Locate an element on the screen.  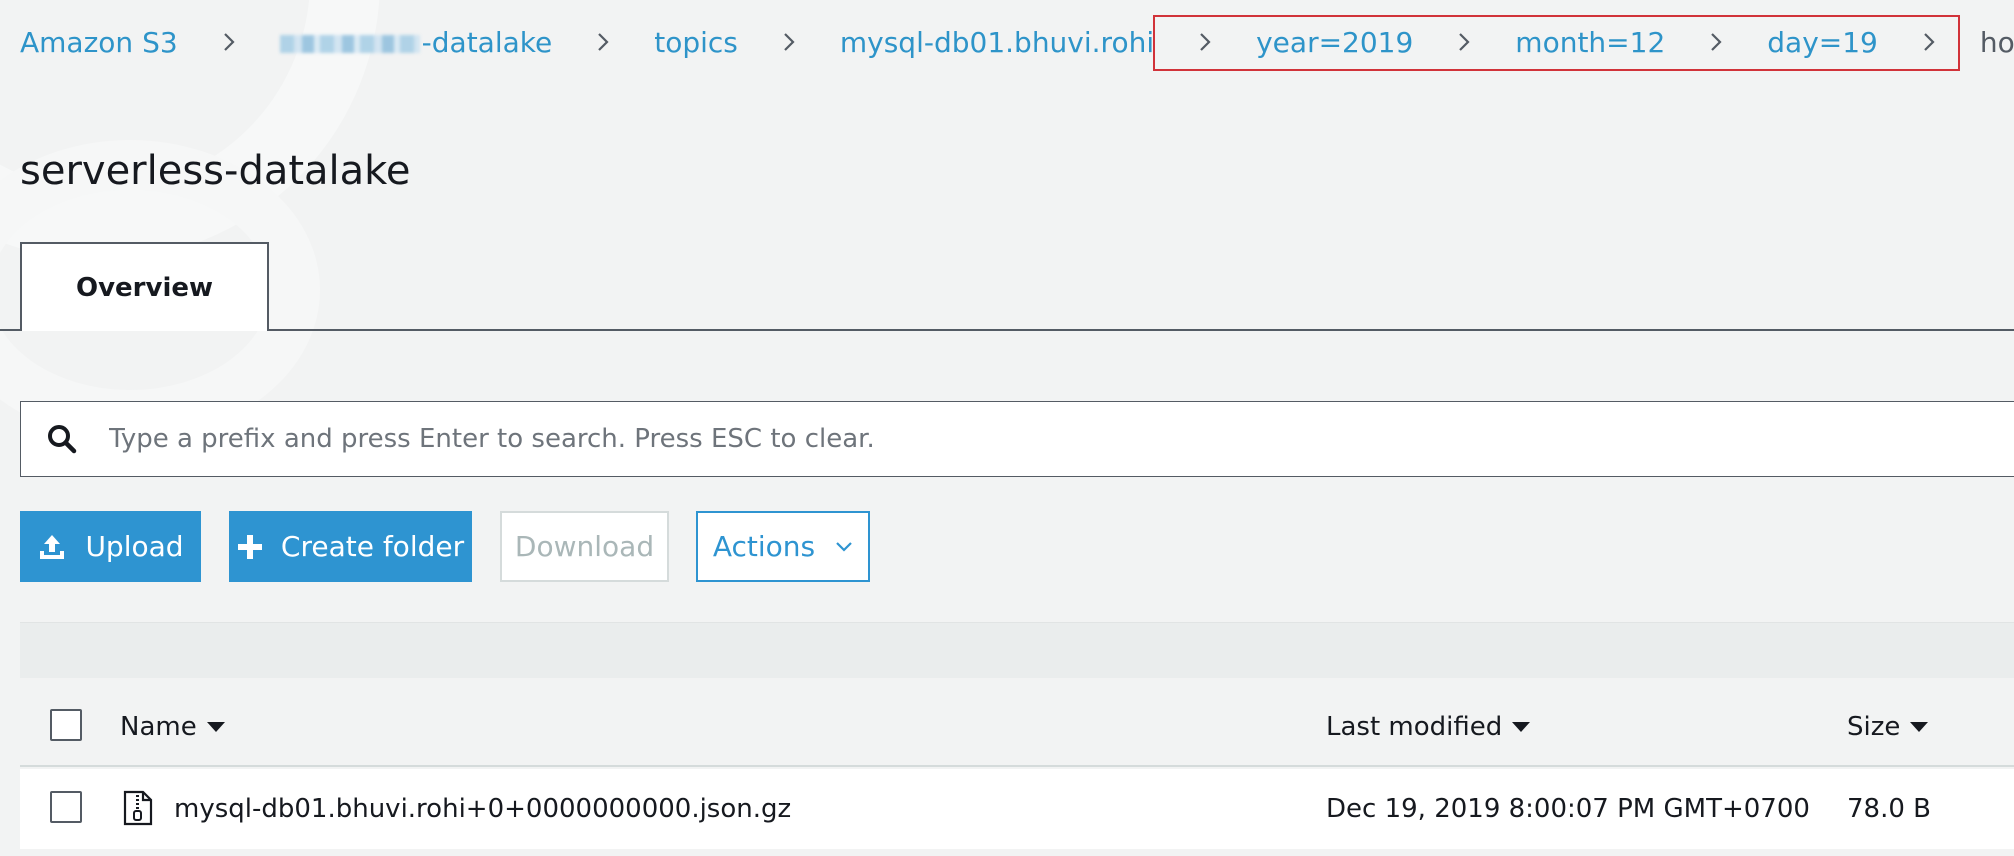
file-last-modified: Dec 19, 2019 8:00:07 PM GMT+0700 is located at coordinates (1568, 809).